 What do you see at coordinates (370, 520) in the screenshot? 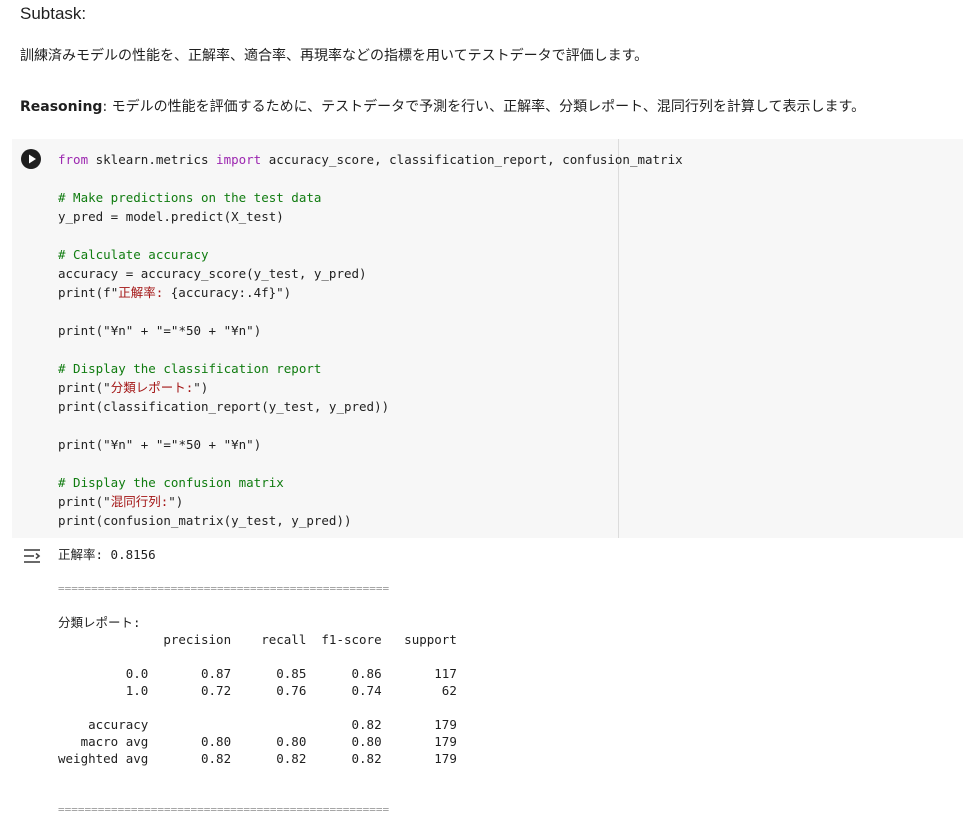
I see `code-line: print(confusion_matrix(y_test, y_pred))` at bounding box center [370, 520].